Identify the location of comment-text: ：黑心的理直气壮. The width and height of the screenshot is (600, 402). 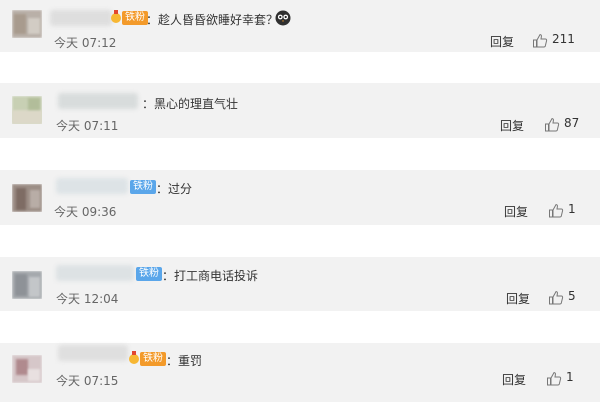
(190, 104).